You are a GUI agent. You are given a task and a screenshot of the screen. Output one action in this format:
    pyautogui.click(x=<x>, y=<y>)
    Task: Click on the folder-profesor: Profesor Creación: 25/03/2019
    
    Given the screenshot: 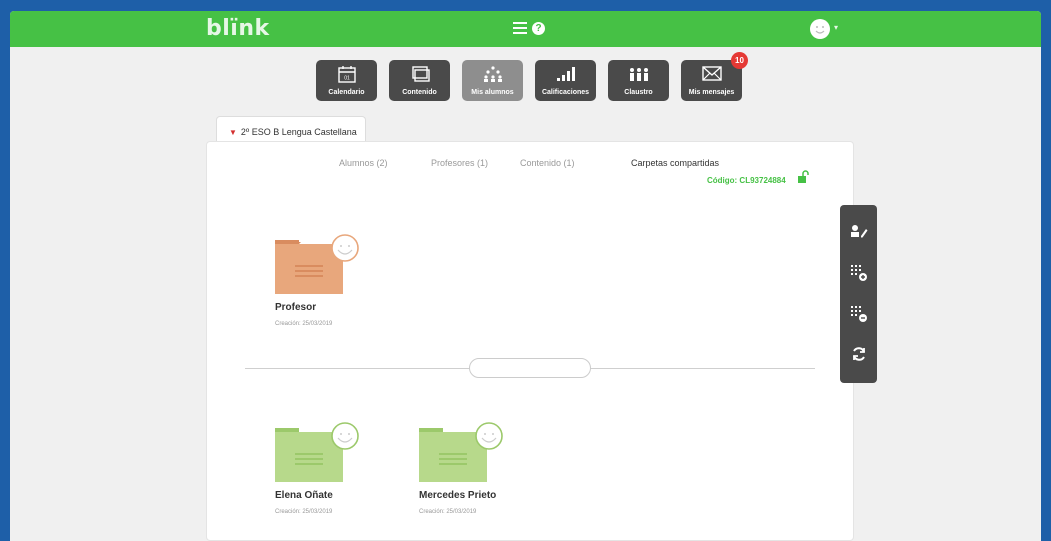 What is the action you would take?
    pyautogui.click(x=335, y=276)
    